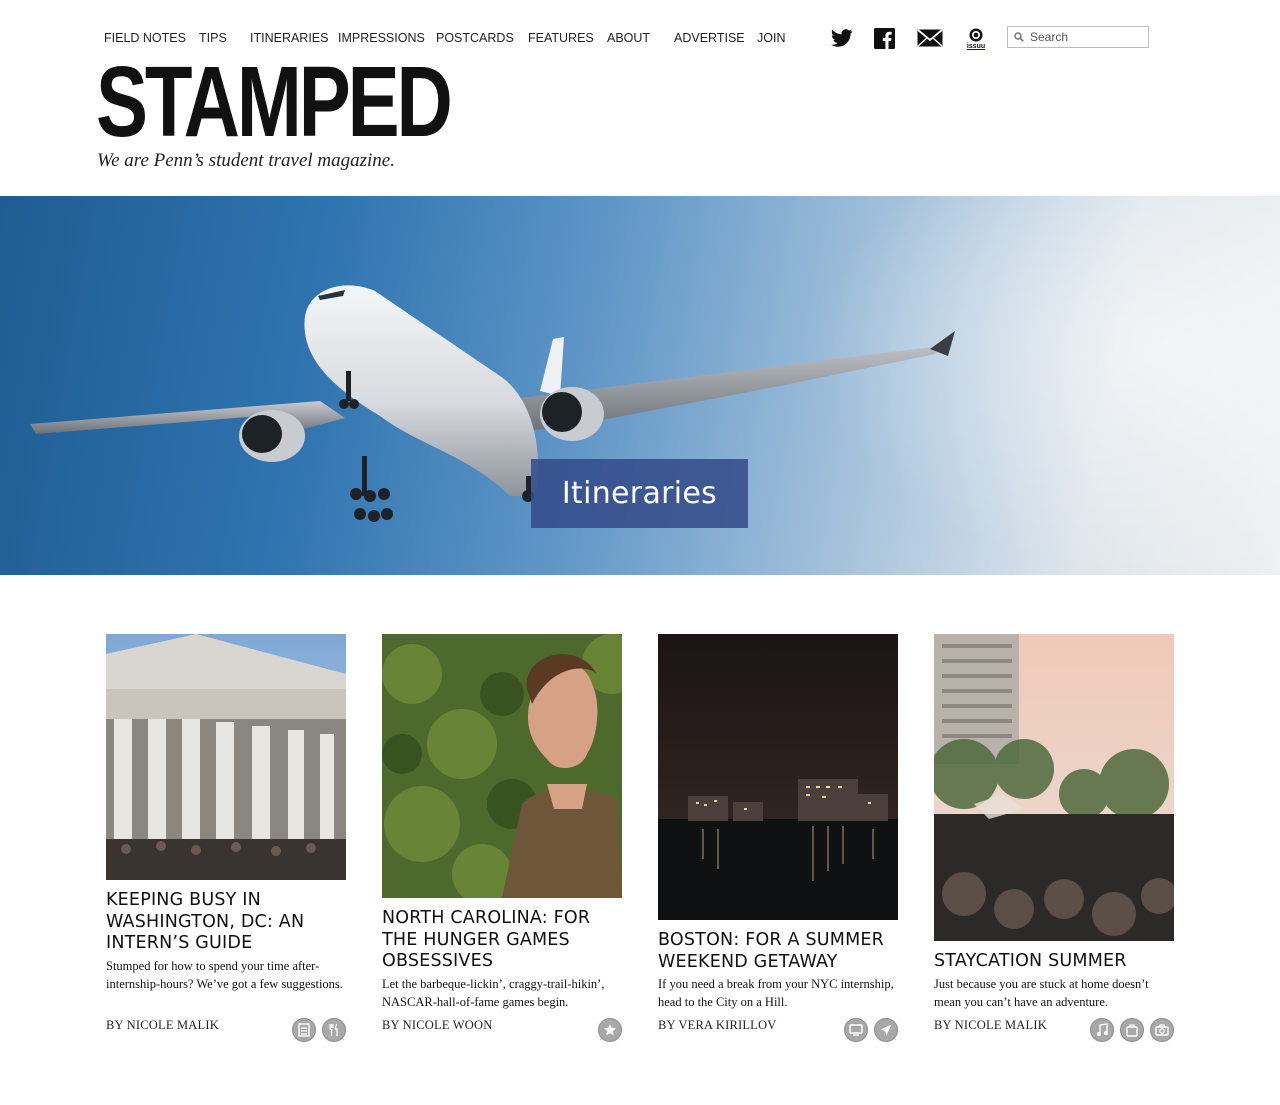  What do you see at coordinates (381, 38) in the screenshot?
I see `nav-impressions: IMPRESSIONS` at bounding box center [381, 38].